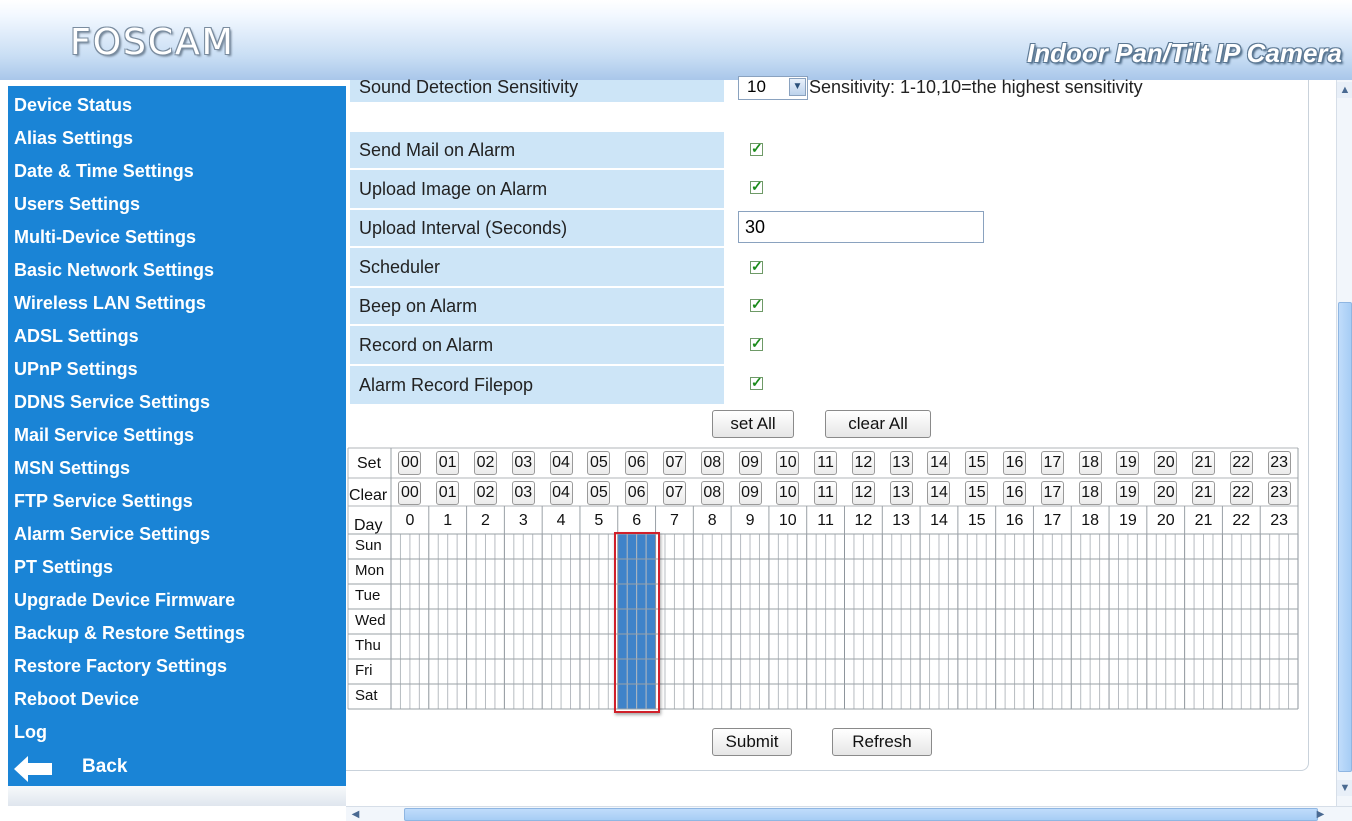 This screenshot has height=821, width=1352. What do you see at coordinates (773, 88) in the screenshot?
I see `sound-sensitivity-select: 10 ▼` at bounding box center [773, 88].